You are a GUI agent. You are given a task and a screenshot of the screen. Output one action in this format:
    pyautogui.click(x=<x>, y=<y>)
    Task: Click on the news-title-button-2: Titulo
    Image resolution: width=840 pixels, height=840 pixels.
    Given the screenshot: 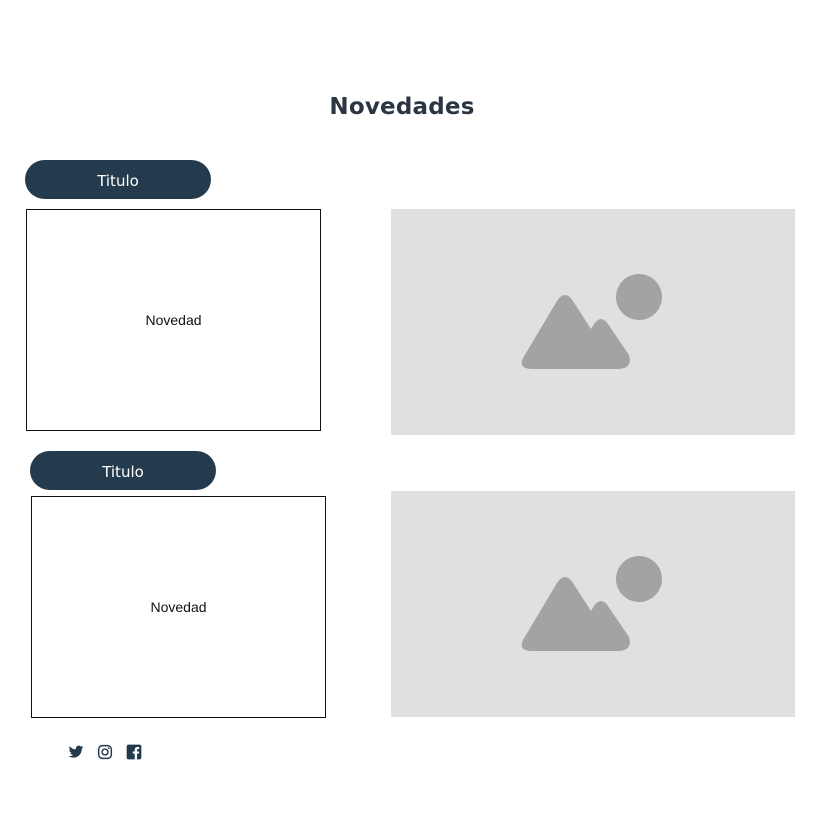 What is the action you would take?
    pyautogui.click(x=123, y=470)
    